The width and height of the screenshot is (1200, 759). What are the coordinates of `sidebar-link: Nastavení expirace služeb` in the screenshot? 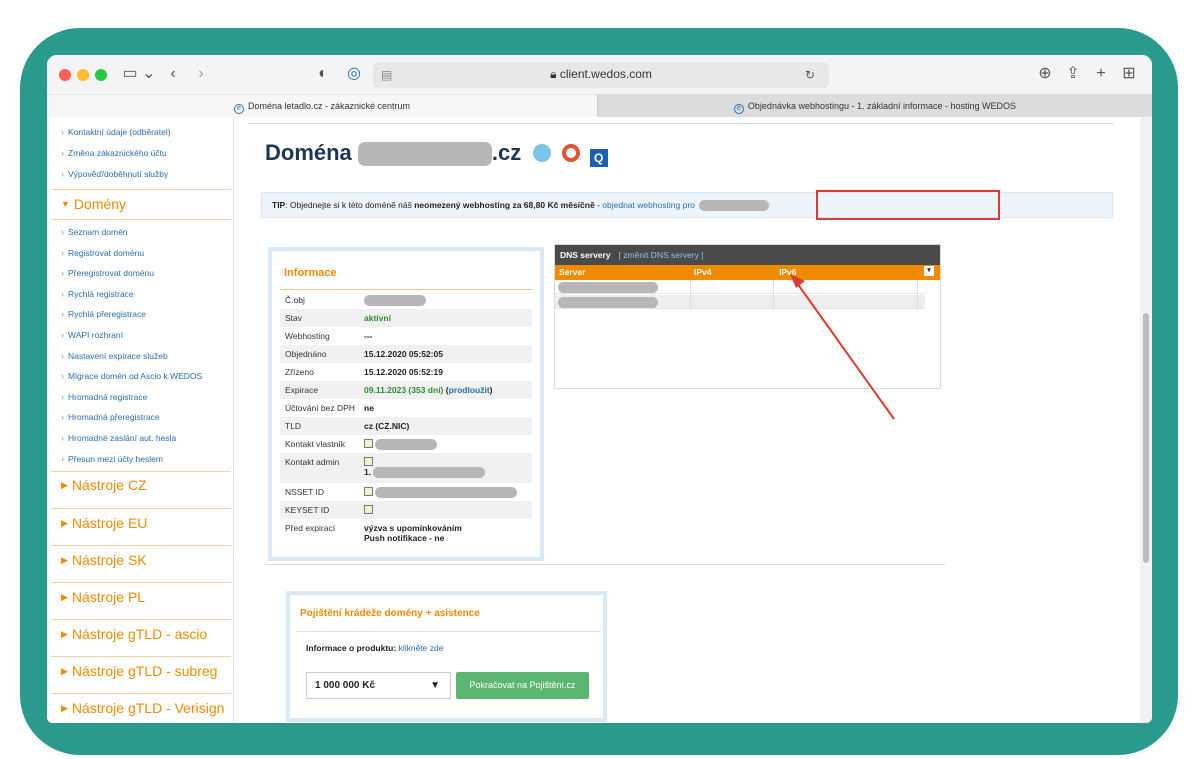 It's located at (114, 356).